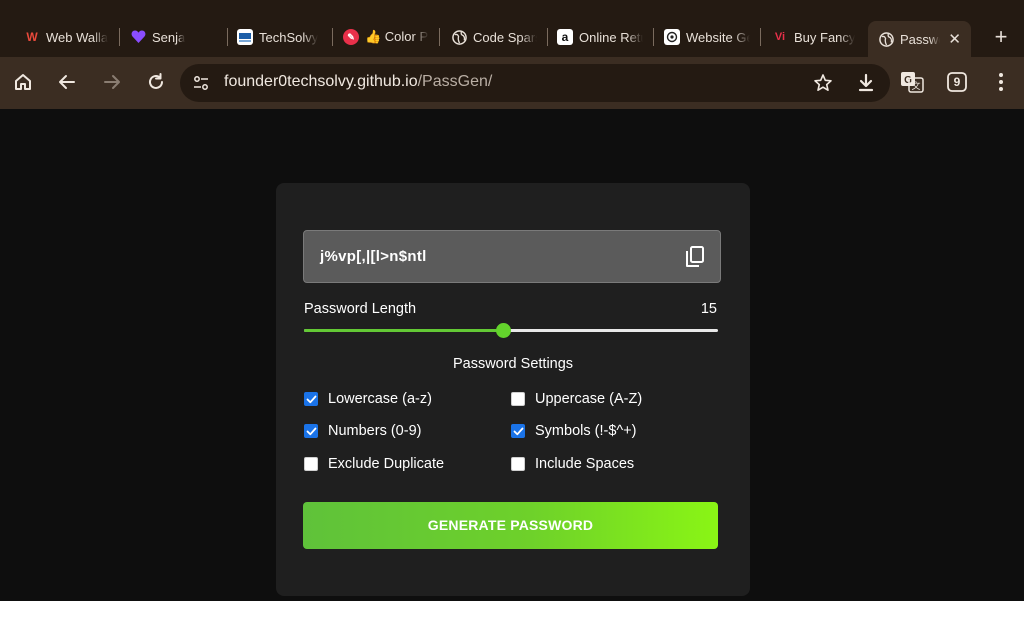 Image resolution: width=1024 pixels, height=640 pixels. Describe the element at coordinates (518, 399) in the screenshot. I see `uppercase-checkbox` at that location.